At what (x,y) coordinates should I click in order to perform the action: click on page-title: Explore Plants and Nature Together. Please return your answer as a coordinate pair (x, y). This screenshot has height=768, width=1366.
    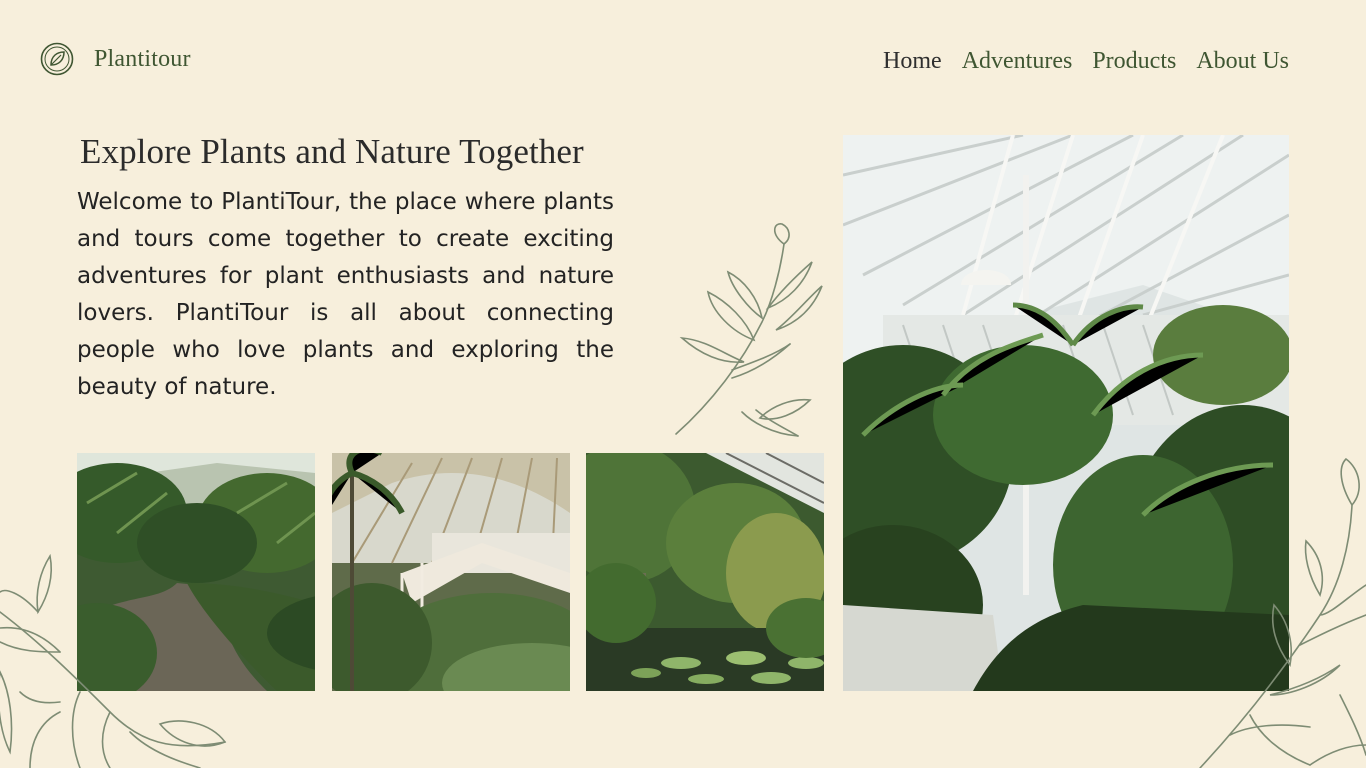
    Looking at the image, I should click on (332, 151).